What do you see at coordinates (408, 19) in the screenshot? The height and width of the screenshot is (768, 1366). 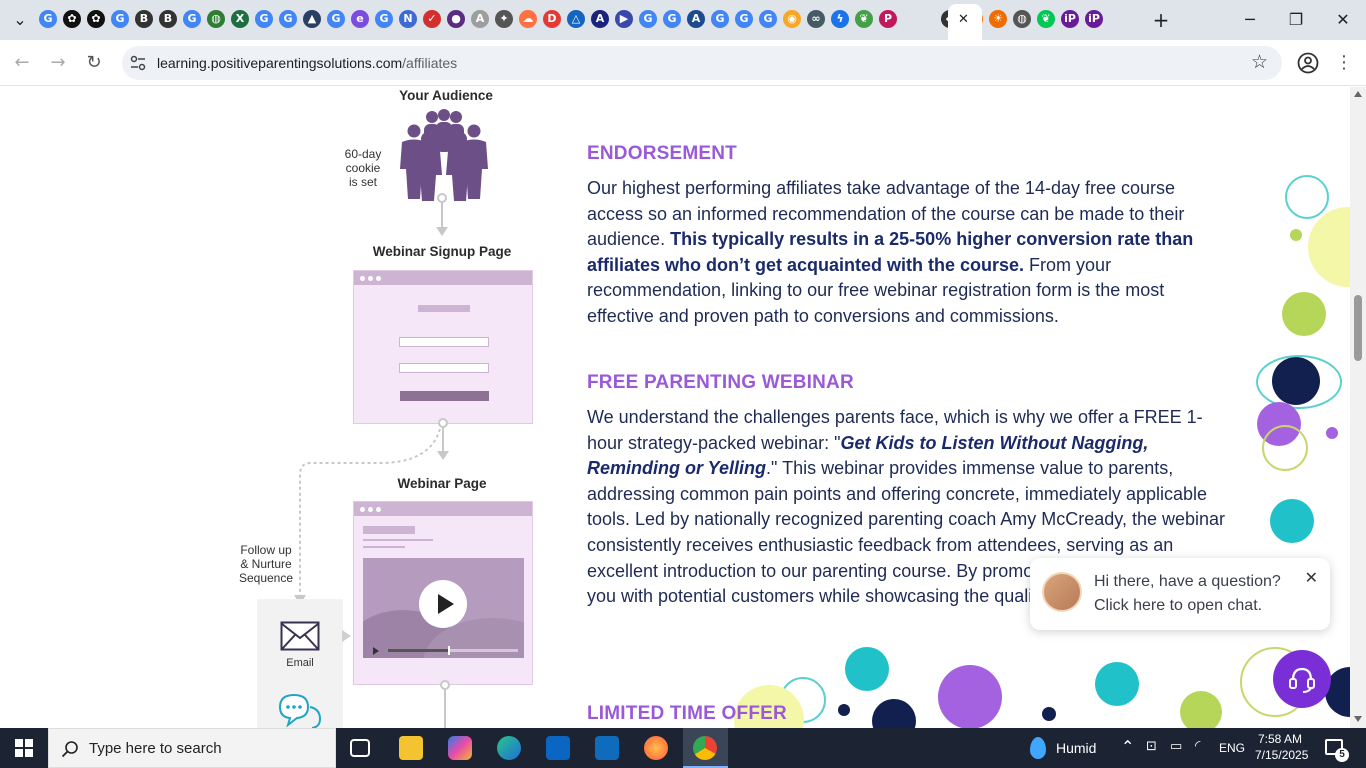 I see `n-icon: N` at bounding box center [408, 19].